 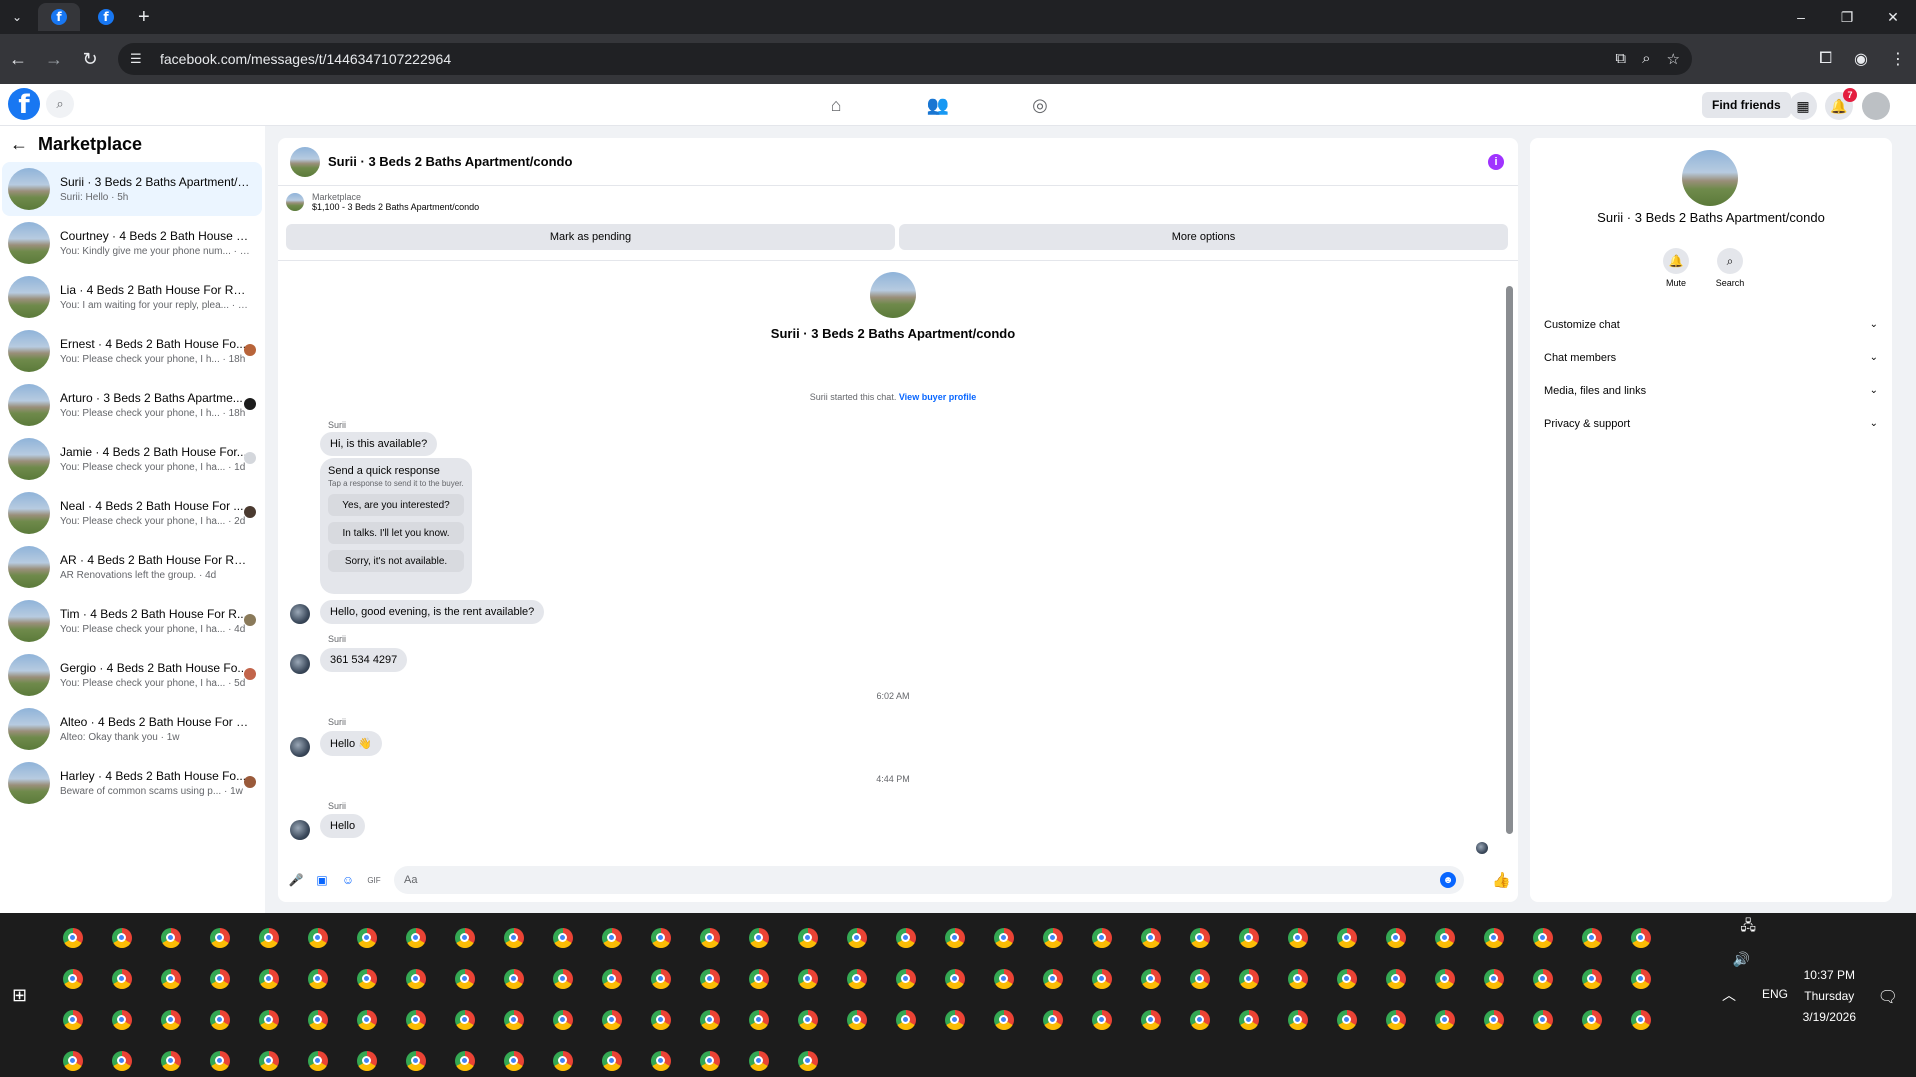 I want to click on menu-grid-icon: ▦, so click(x=1803, y=106).